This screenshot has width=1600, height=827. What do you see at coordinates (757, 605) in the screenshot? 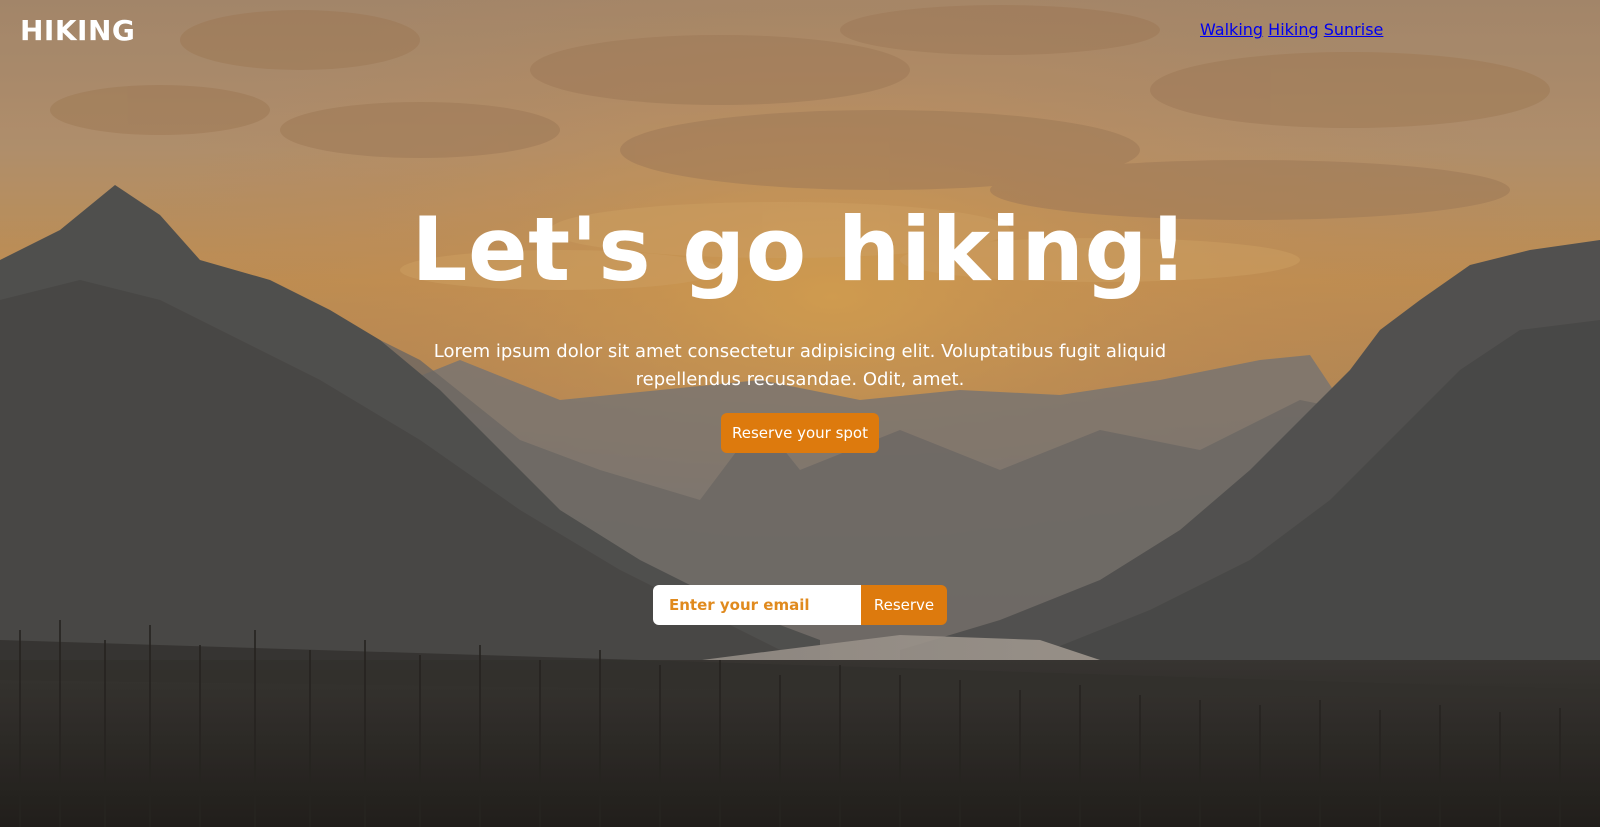
I see `email-input` at bounding box center [757, 605].